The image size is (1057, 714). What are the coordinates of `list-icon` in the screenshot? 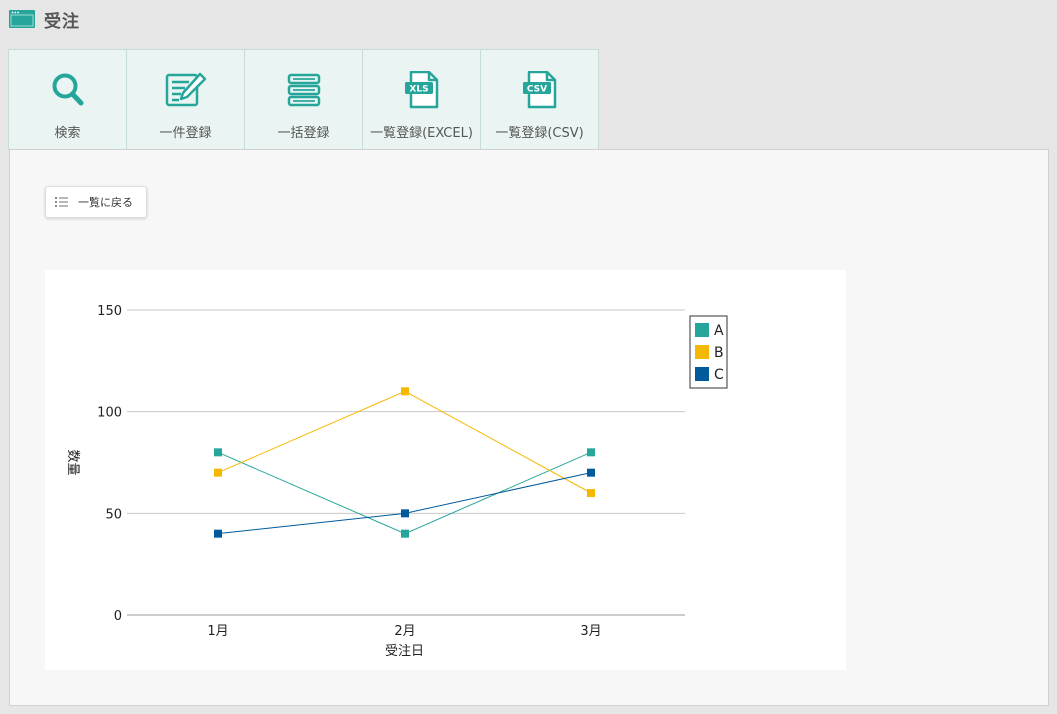 It's located at (61, 202).